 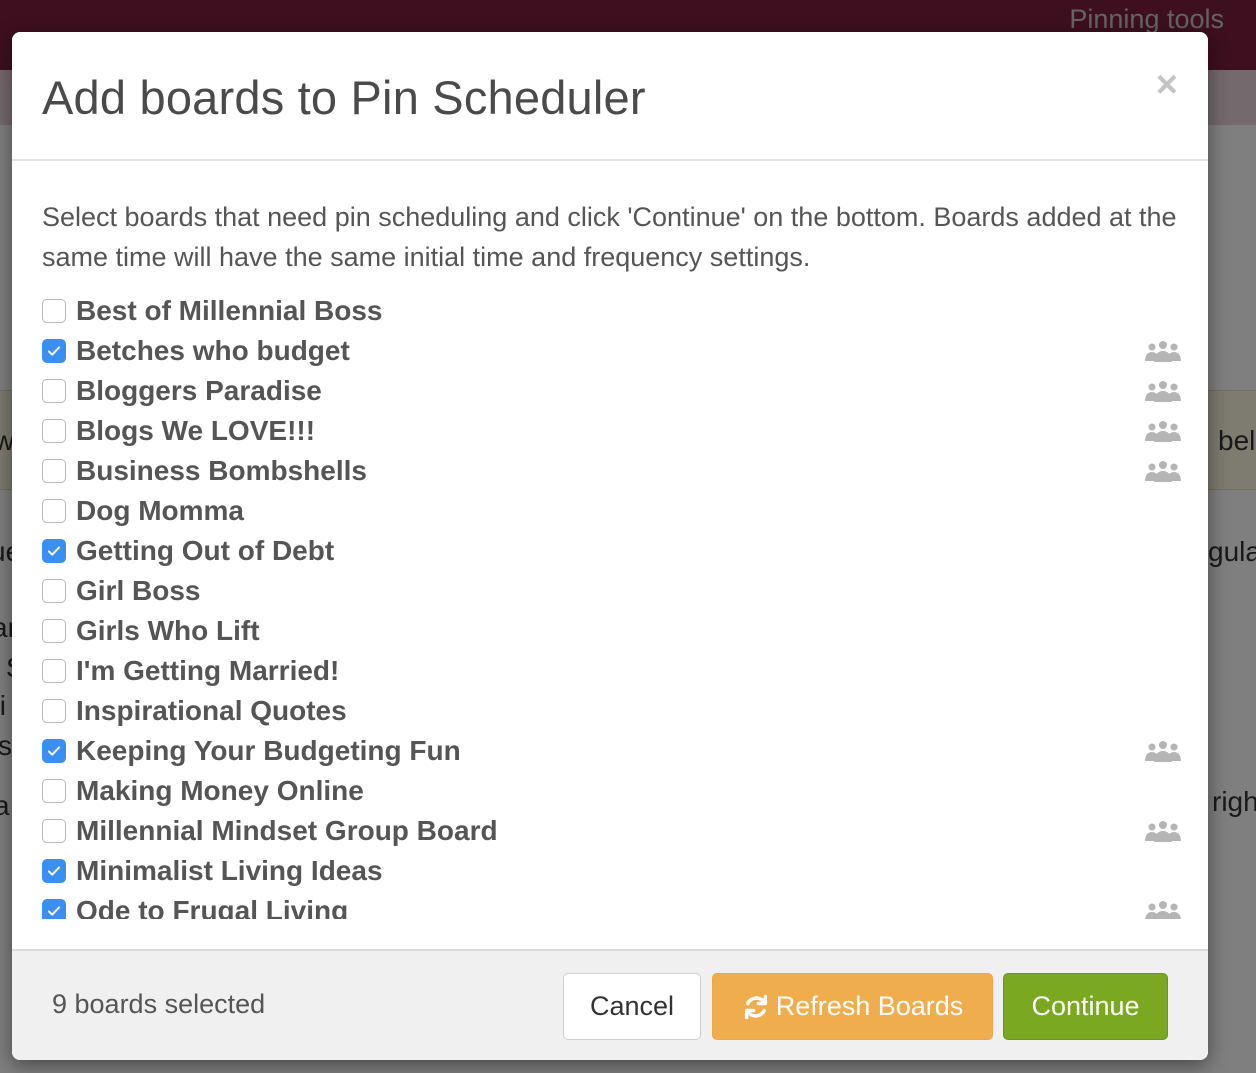 I want to click on selected-count: 9 boards selected, so click(x=159, y=1004).